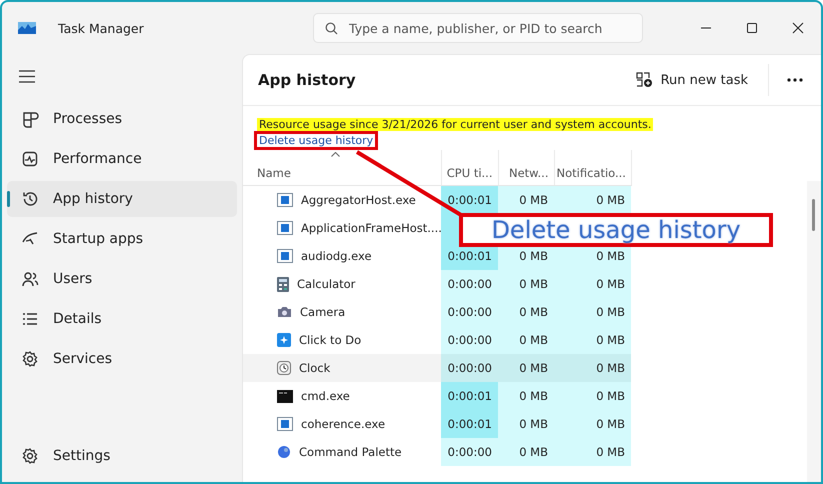 This screenshot has height=484, width=823. I want to click on settings-icon, so click(30, 456).